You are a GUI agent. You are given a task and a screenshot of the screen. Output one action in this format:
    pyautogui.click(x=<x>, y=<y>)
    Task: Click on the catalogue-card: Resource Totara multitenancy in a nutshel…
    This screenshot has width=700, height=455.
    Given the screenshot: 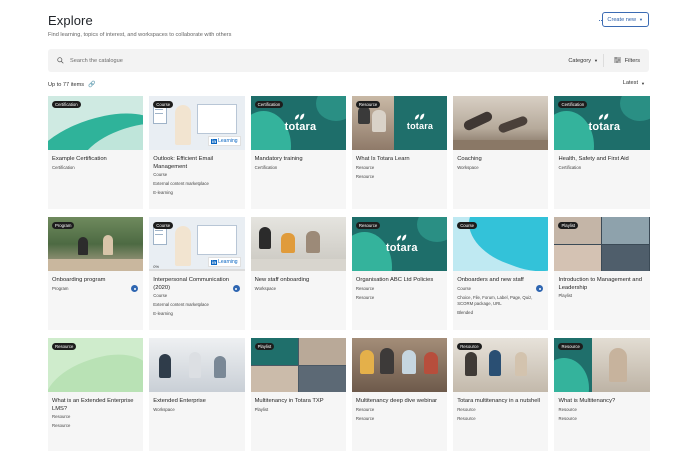 What is the action you would take?
    pyautogui.click(x=501, y=394)
    